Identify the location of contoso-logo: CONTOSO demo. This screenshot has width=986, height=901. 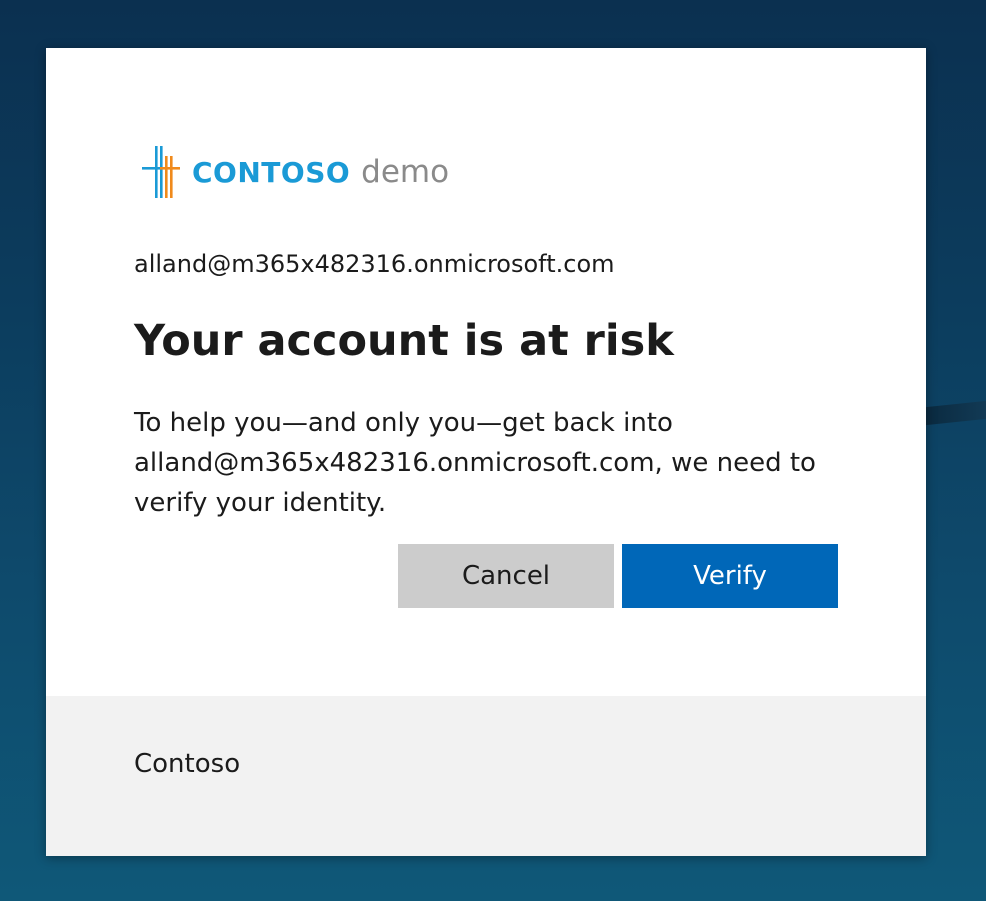
(295, 172).